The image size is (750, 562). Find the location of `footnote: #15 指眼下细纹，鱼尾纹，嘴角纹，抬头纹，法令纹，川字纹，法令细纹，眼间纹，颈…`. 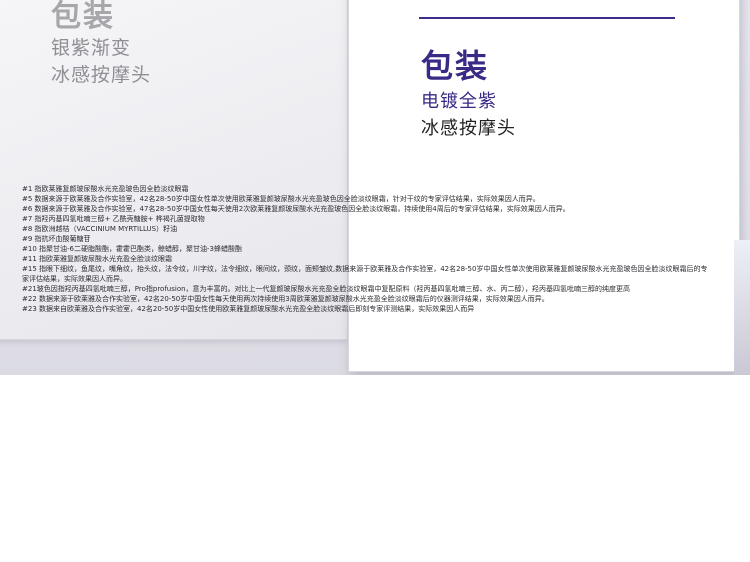

footnote: #15 指眼下细纹，鱼尾纹，嘴角纹，抬头纹，法令纹，川字纹，法令细纹，眼间纹，颈… is located at coordinates (365, 274).